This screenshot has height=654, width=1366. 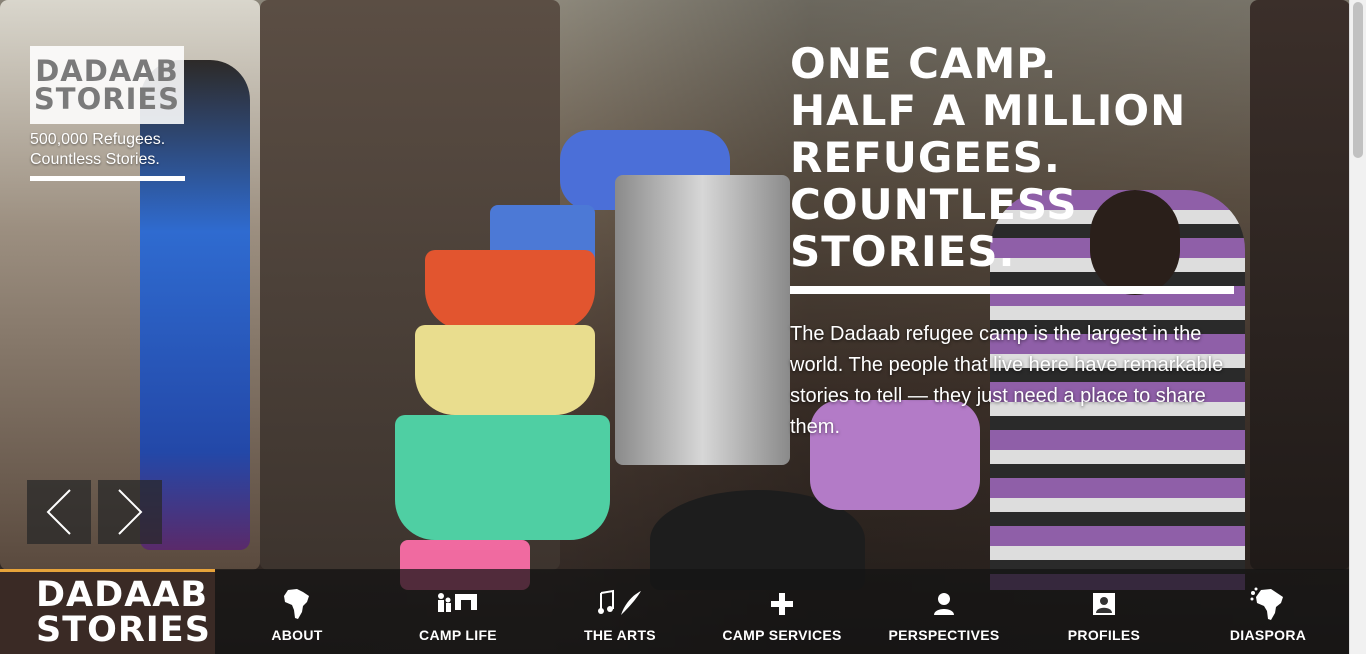 I want to click on logo-box: DADAAB STORIES, so click(x=107, y=85).